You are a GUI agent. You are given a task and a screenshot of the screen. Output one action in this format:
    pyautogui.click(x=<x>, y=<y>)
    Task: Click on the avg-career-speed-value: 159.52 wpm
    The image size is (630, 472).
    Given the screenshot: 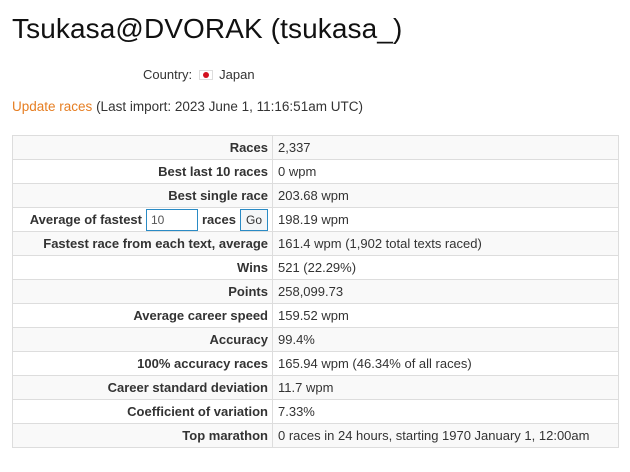 What is the action you would take?
    pyautogui.click(x=445, y=315)
    